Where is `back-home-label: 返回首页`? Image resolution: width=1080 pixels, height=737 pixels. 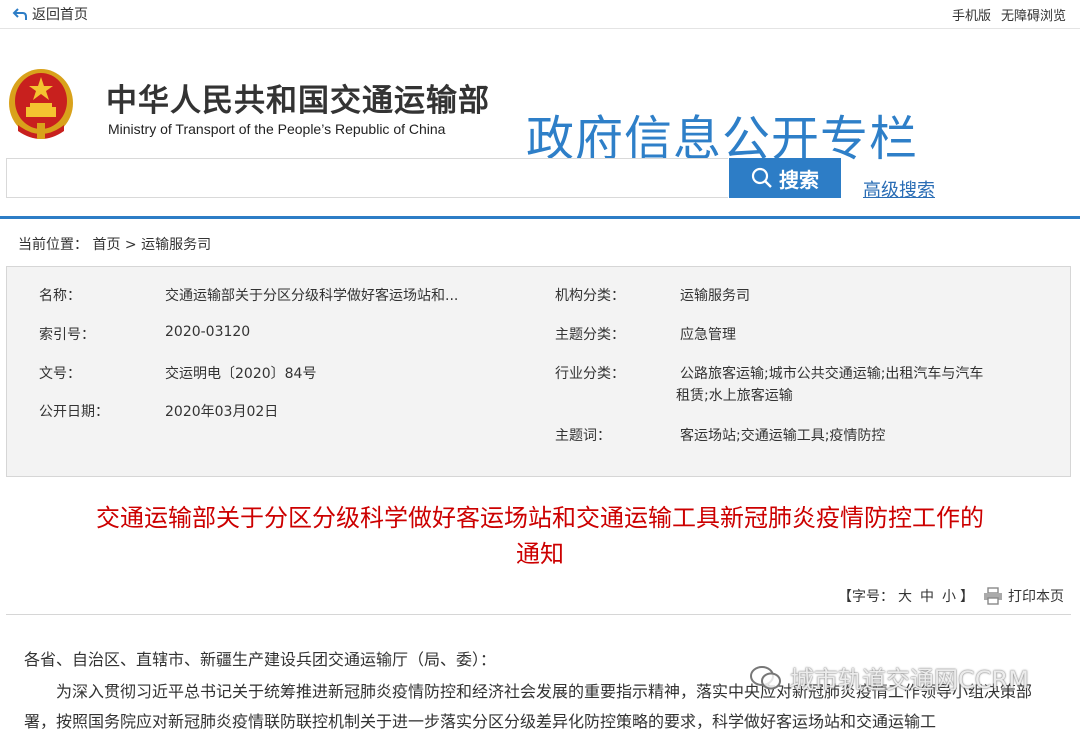 back-home-label: 返回首页 is located at coordinates (60, 15).